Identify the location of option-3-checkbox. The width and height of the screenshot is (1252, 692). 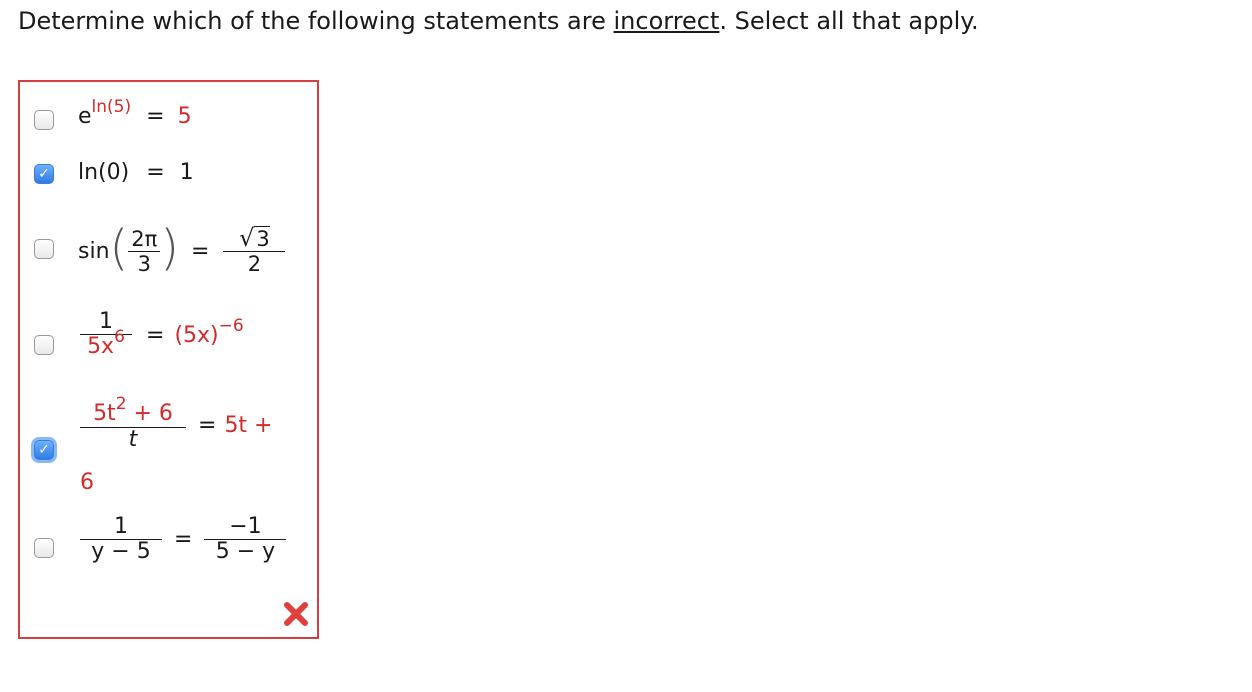
(44, 249).